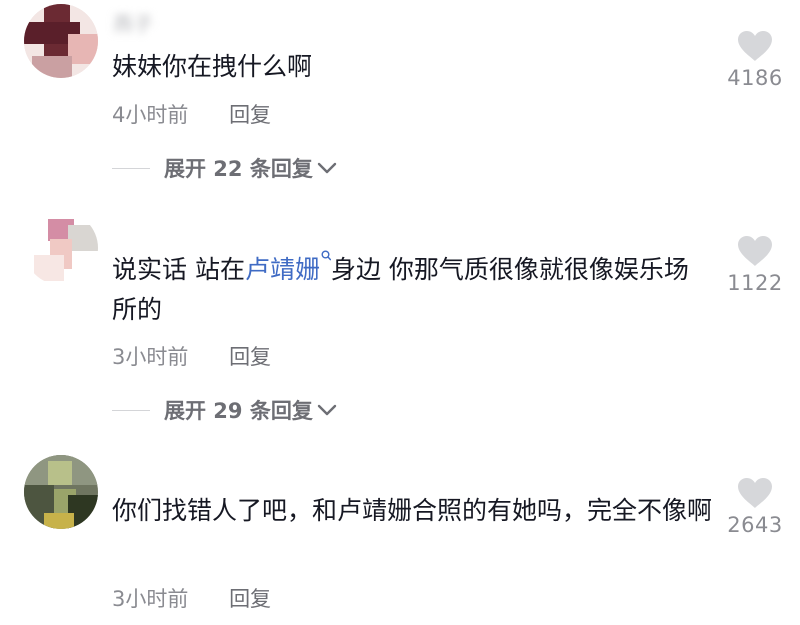  I want to click on comment-text: 你们找错人了吧，和卢靖姗合照的有她吗，完全不像啊, so click(412, 510).